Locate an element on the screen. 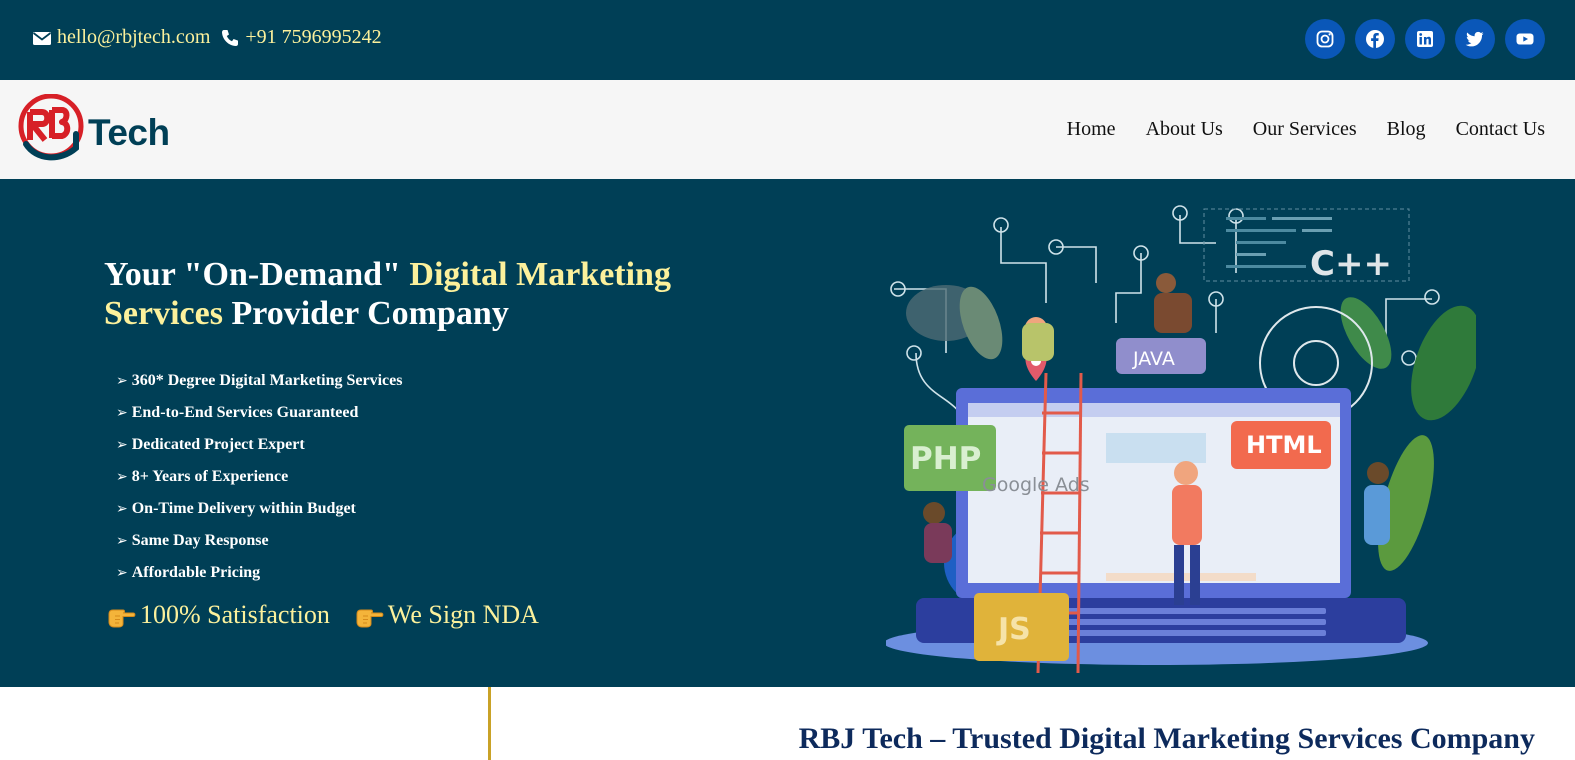  promise-badges: 100% Satisfaction We Sign NDA is located at coordinates (322, 615).